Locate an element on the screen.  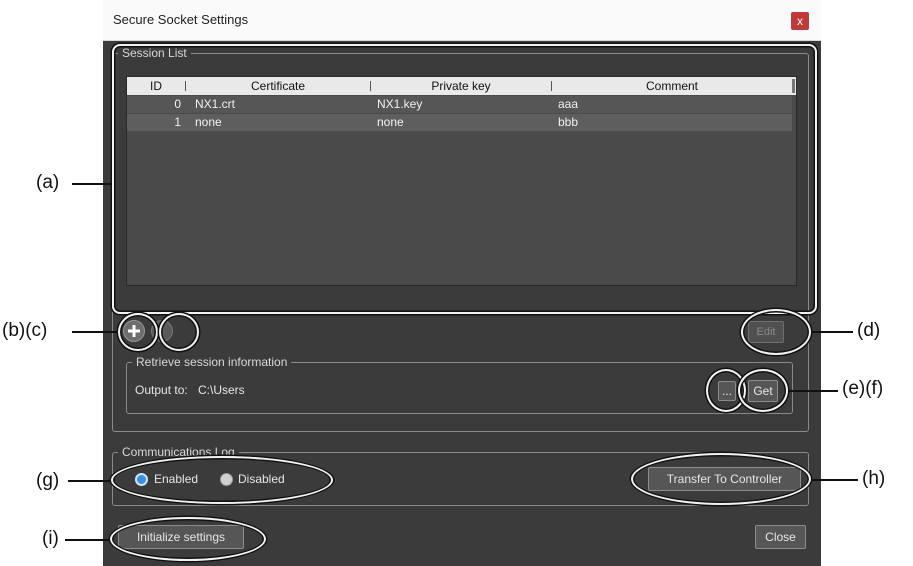
annotation-oval-b is located at coordinates (138, 332).